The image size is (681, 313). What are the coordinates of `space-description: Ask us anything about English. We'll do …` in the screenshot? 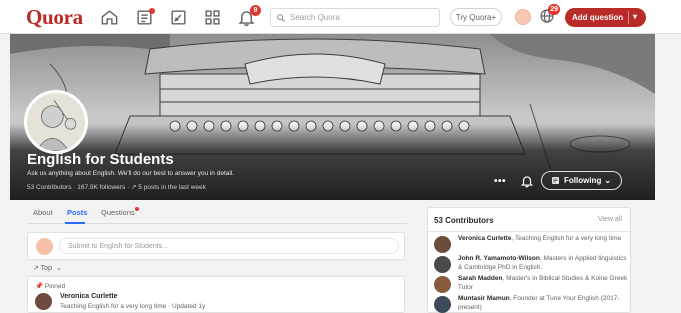 It's located at (131, 173).